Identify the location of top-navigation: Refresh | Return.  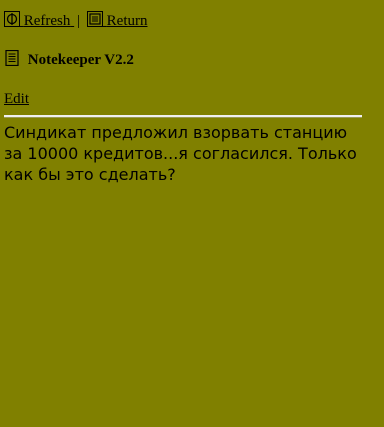
(76, 21).